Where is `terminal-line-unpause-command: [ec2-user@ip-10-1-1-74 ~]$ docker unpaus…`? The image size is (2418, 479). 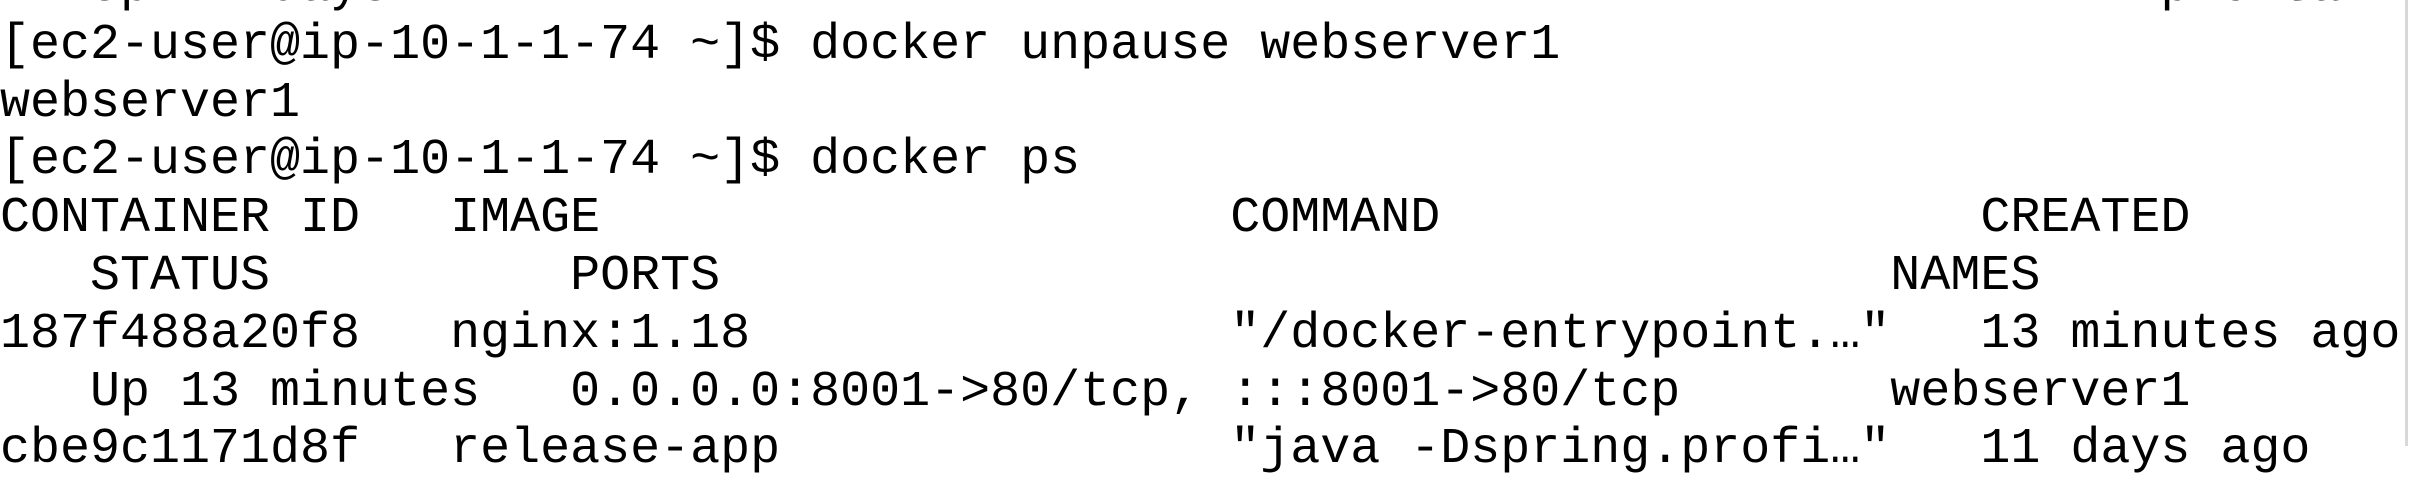 terminal-line-unpause-command: [ec2-user@ip-10-1-1-74 ~]$ docker unpaus… is located at coordinates (780, 45).